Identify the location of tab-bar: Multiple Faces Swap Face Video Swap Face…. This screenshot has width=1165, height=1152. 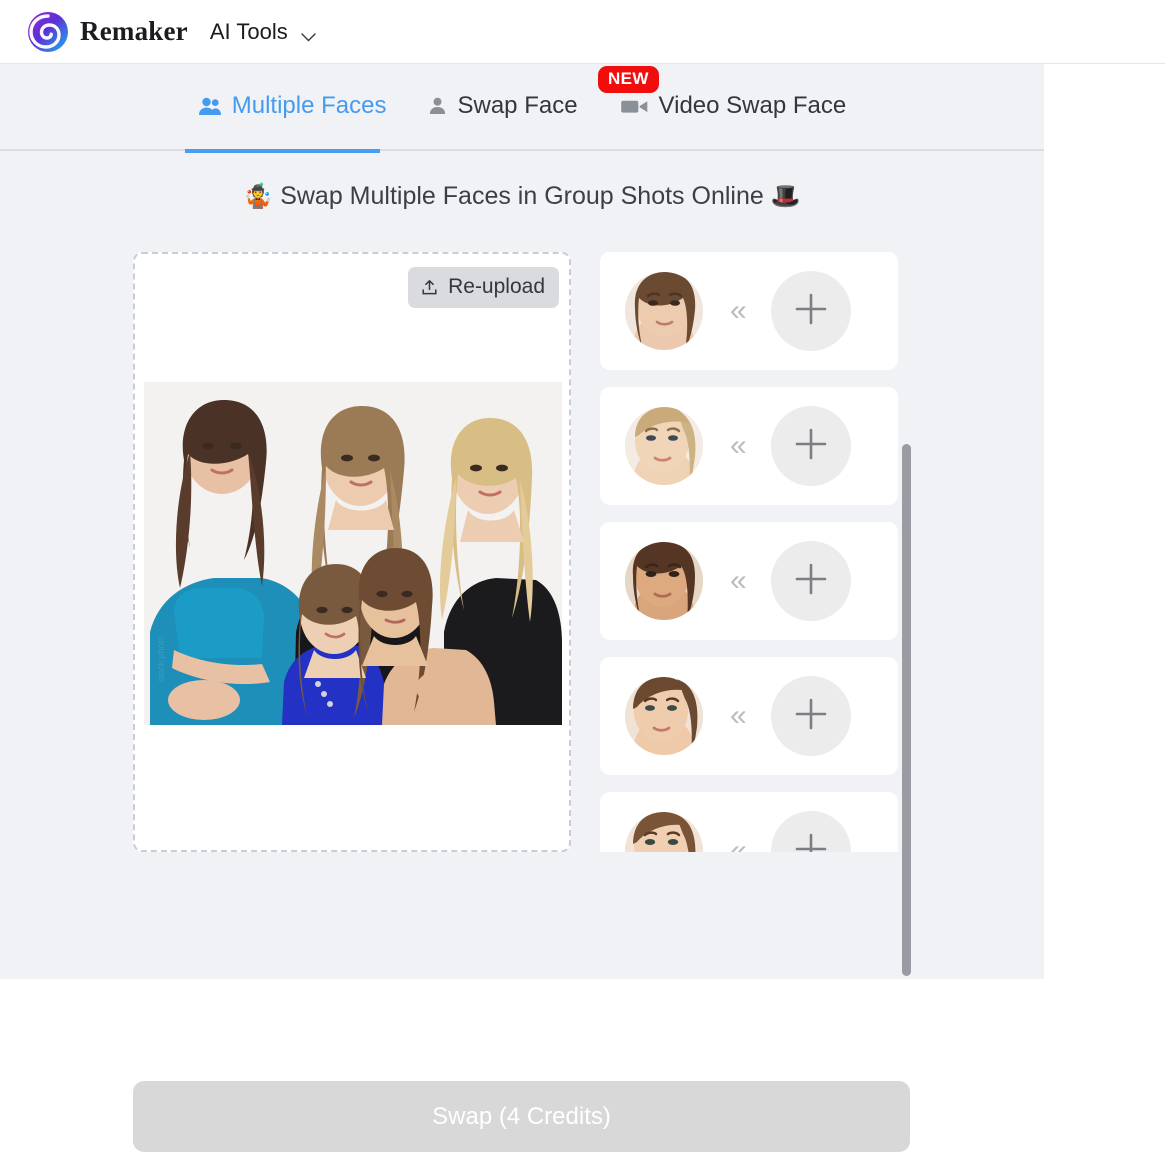
(522, 108).